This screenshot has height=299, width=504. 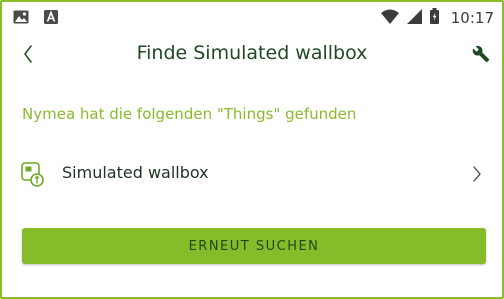 I want to click on page-title: Finde Simulated wallbox, so click(x=252, y=53).